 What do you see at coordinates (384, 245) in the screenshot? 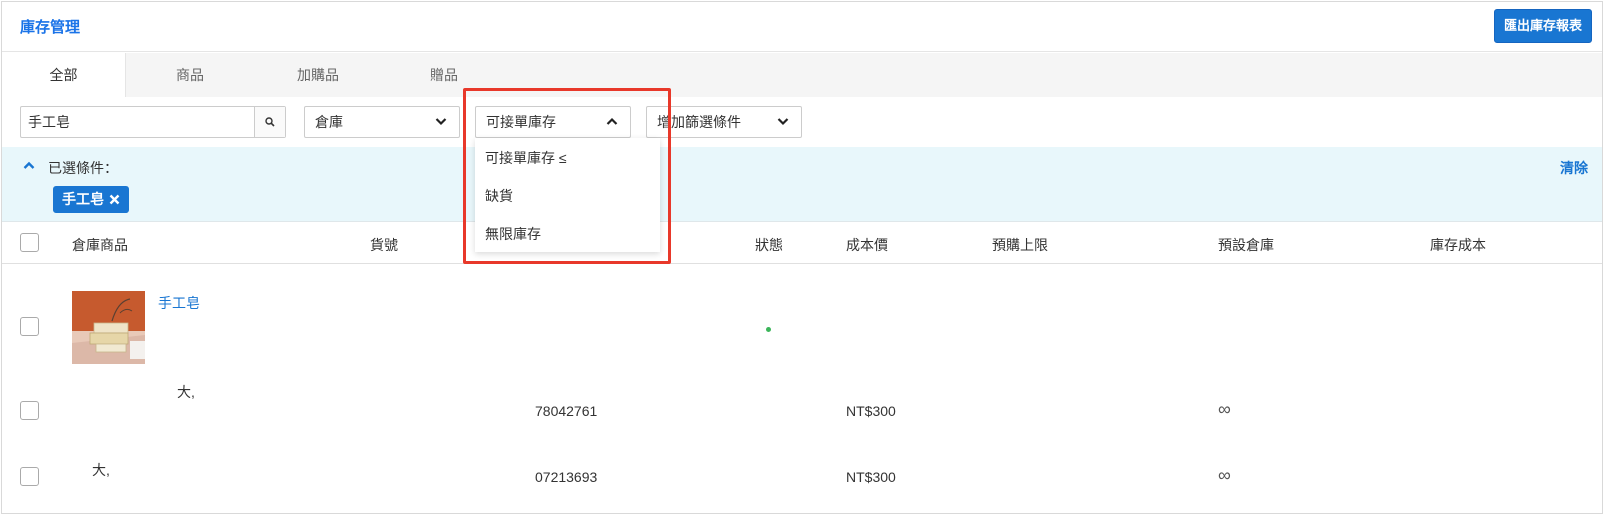
I see `column-header-sku: 貨號` at bounding box center [384, 245].